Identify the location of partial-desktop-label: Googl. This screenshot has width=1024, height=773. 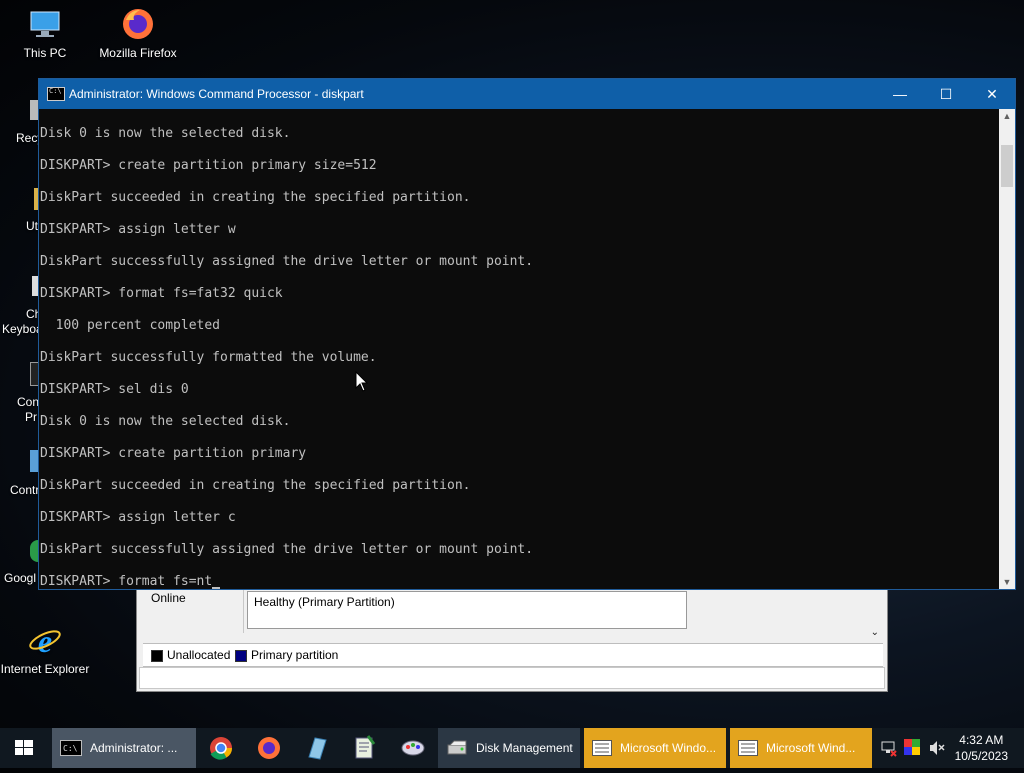
(20, 578).